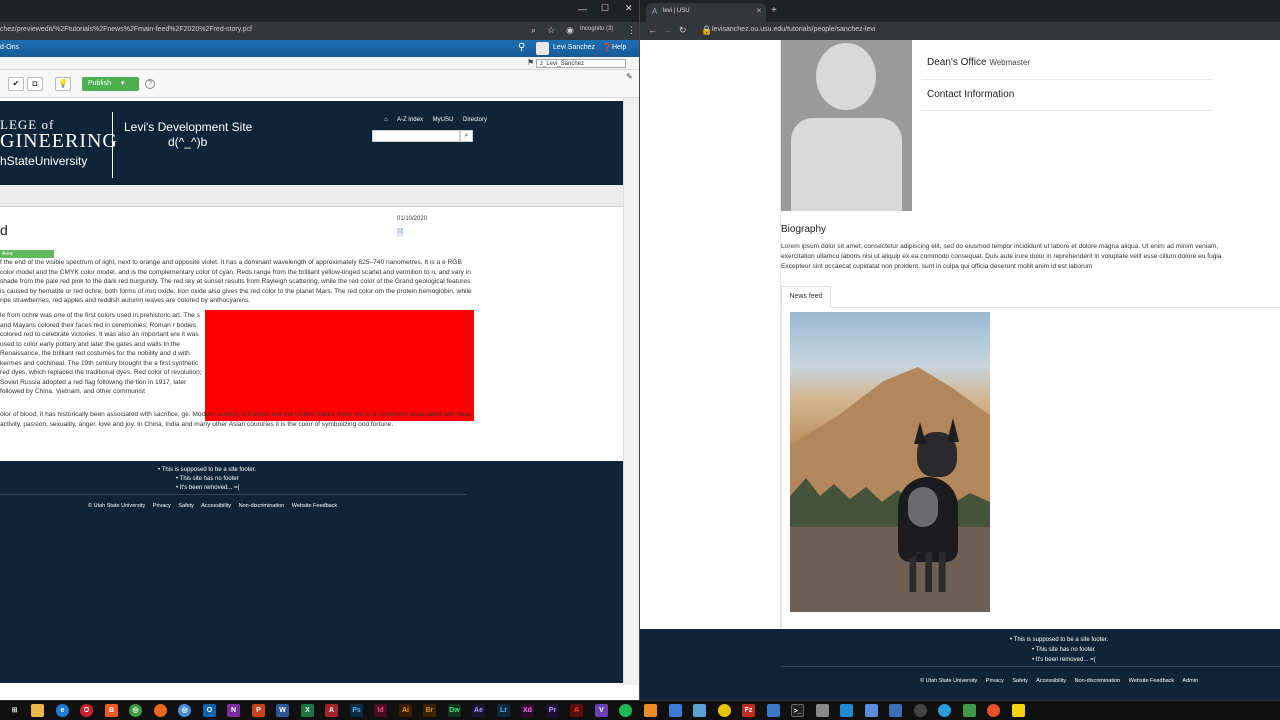 The image size is (1280, 720). Describe the element at coordinates (135, 710) in the screenshot. I see `chrome-icon: ◎` at that location.